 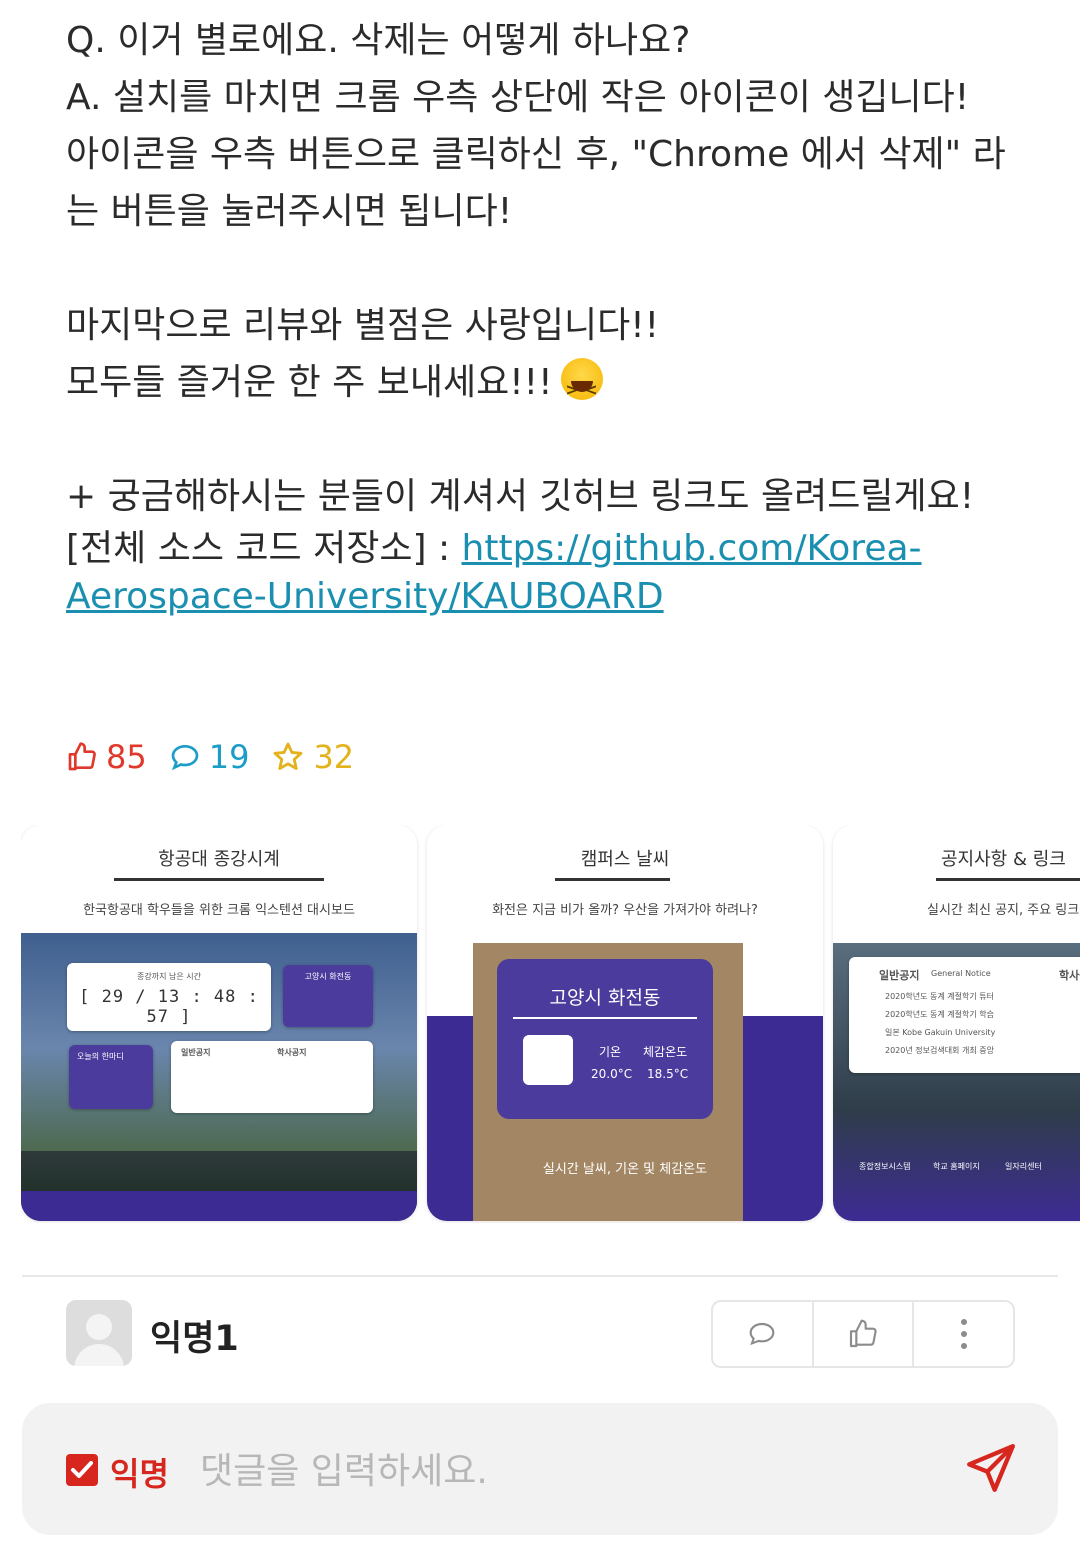 I want to click on link-homepage: 학교 홈페이지, so click(x=956, y=1166).